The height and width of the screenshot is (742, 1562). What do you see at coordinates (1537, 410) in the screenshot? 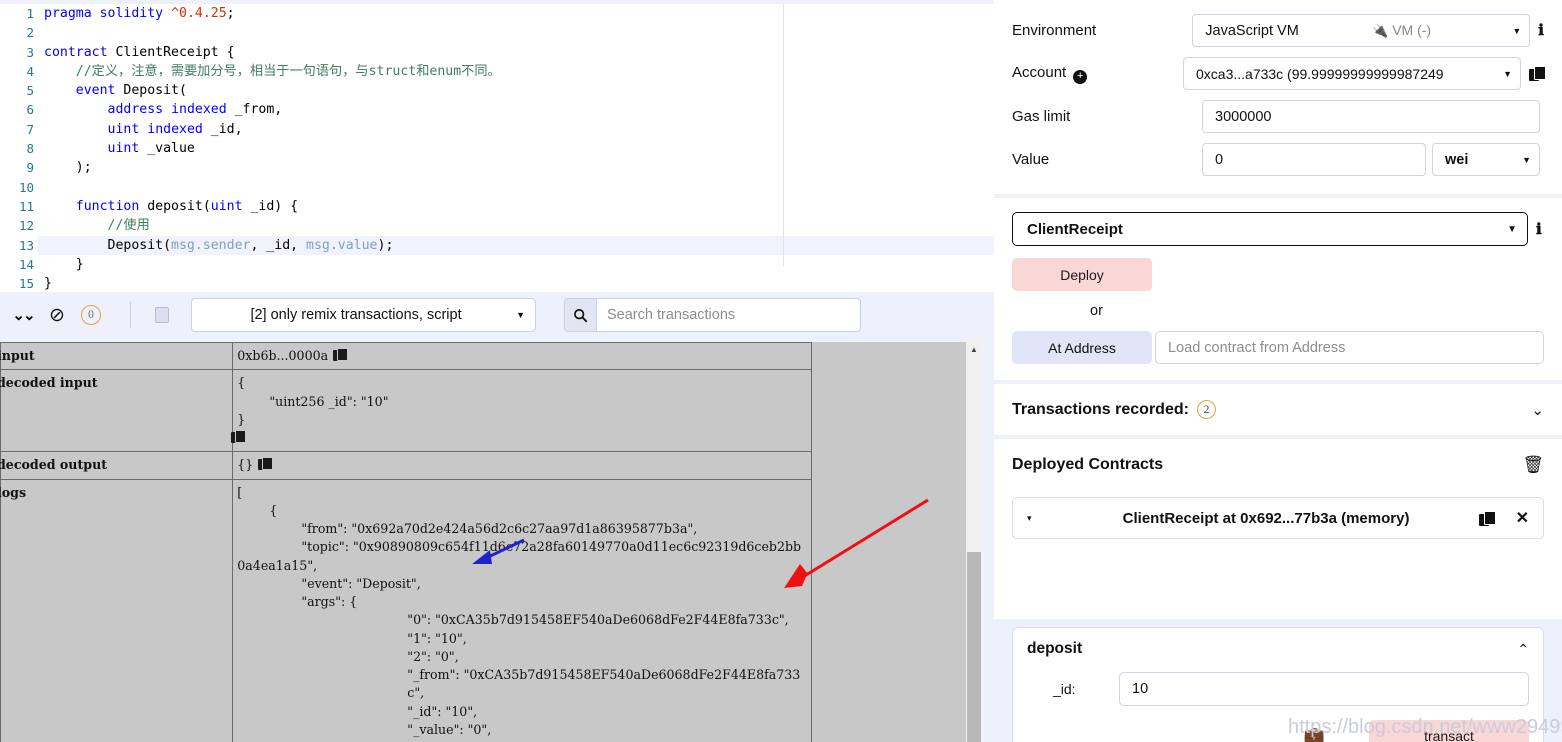
I see `chevron-down-icon: ⌄` at bounding box center [1537, 410].